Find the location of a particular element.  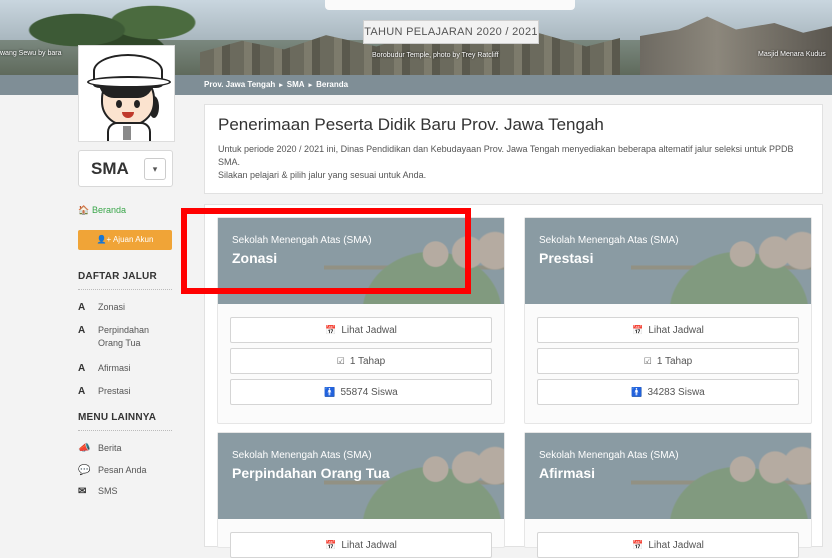

card-header: Sekolah Menengah Atas (SMA) Prestasi is located at coordinates (668, 261).